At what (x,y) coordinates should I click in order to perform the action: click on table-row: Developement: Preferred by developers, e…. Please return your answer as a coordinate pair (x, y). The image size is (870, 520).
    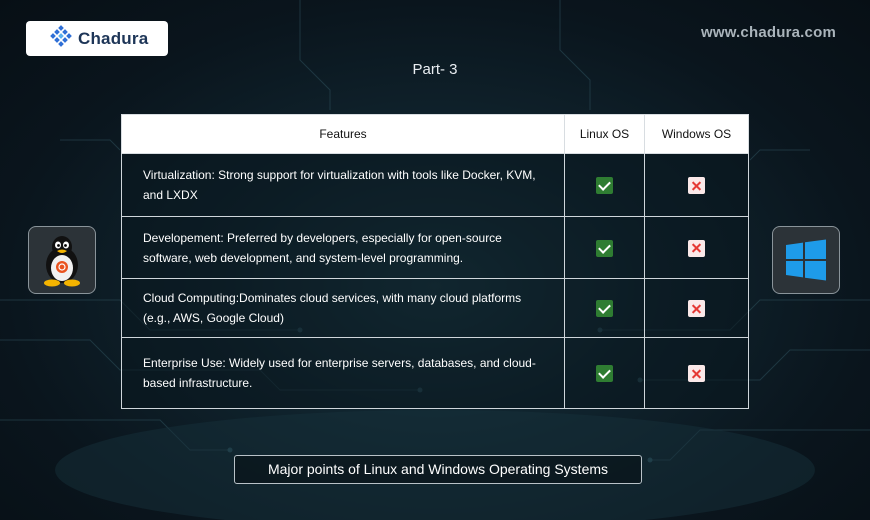
    Looking at the image, I should click on (435, 247).